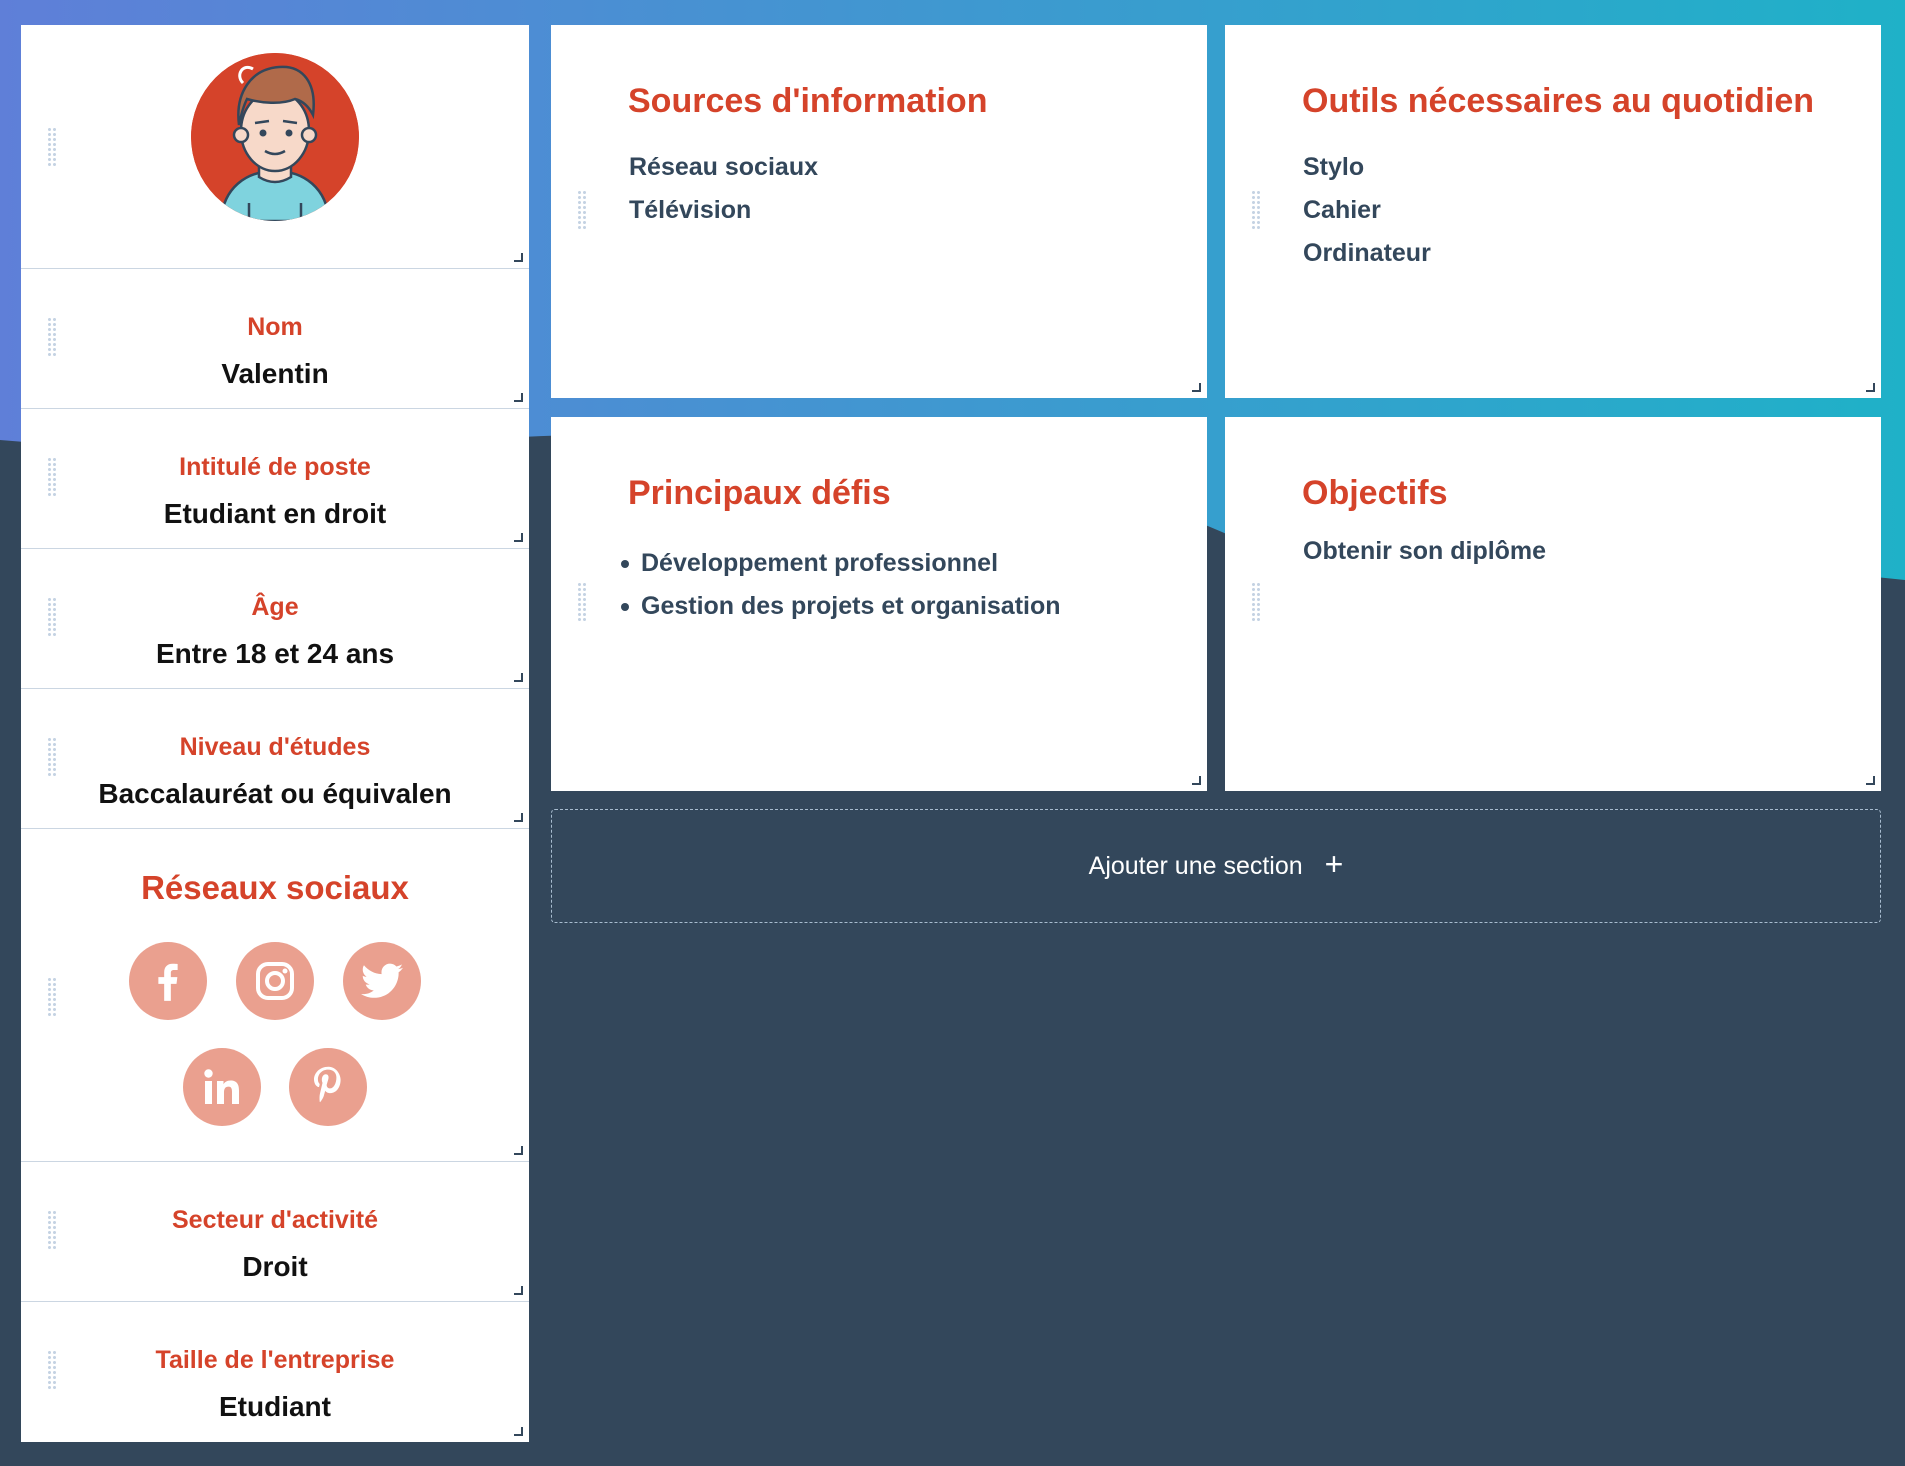 Image resolution: width=1905 pixels, height=1466 pixels. I want to click on avatar-icon, so click(275, 137).